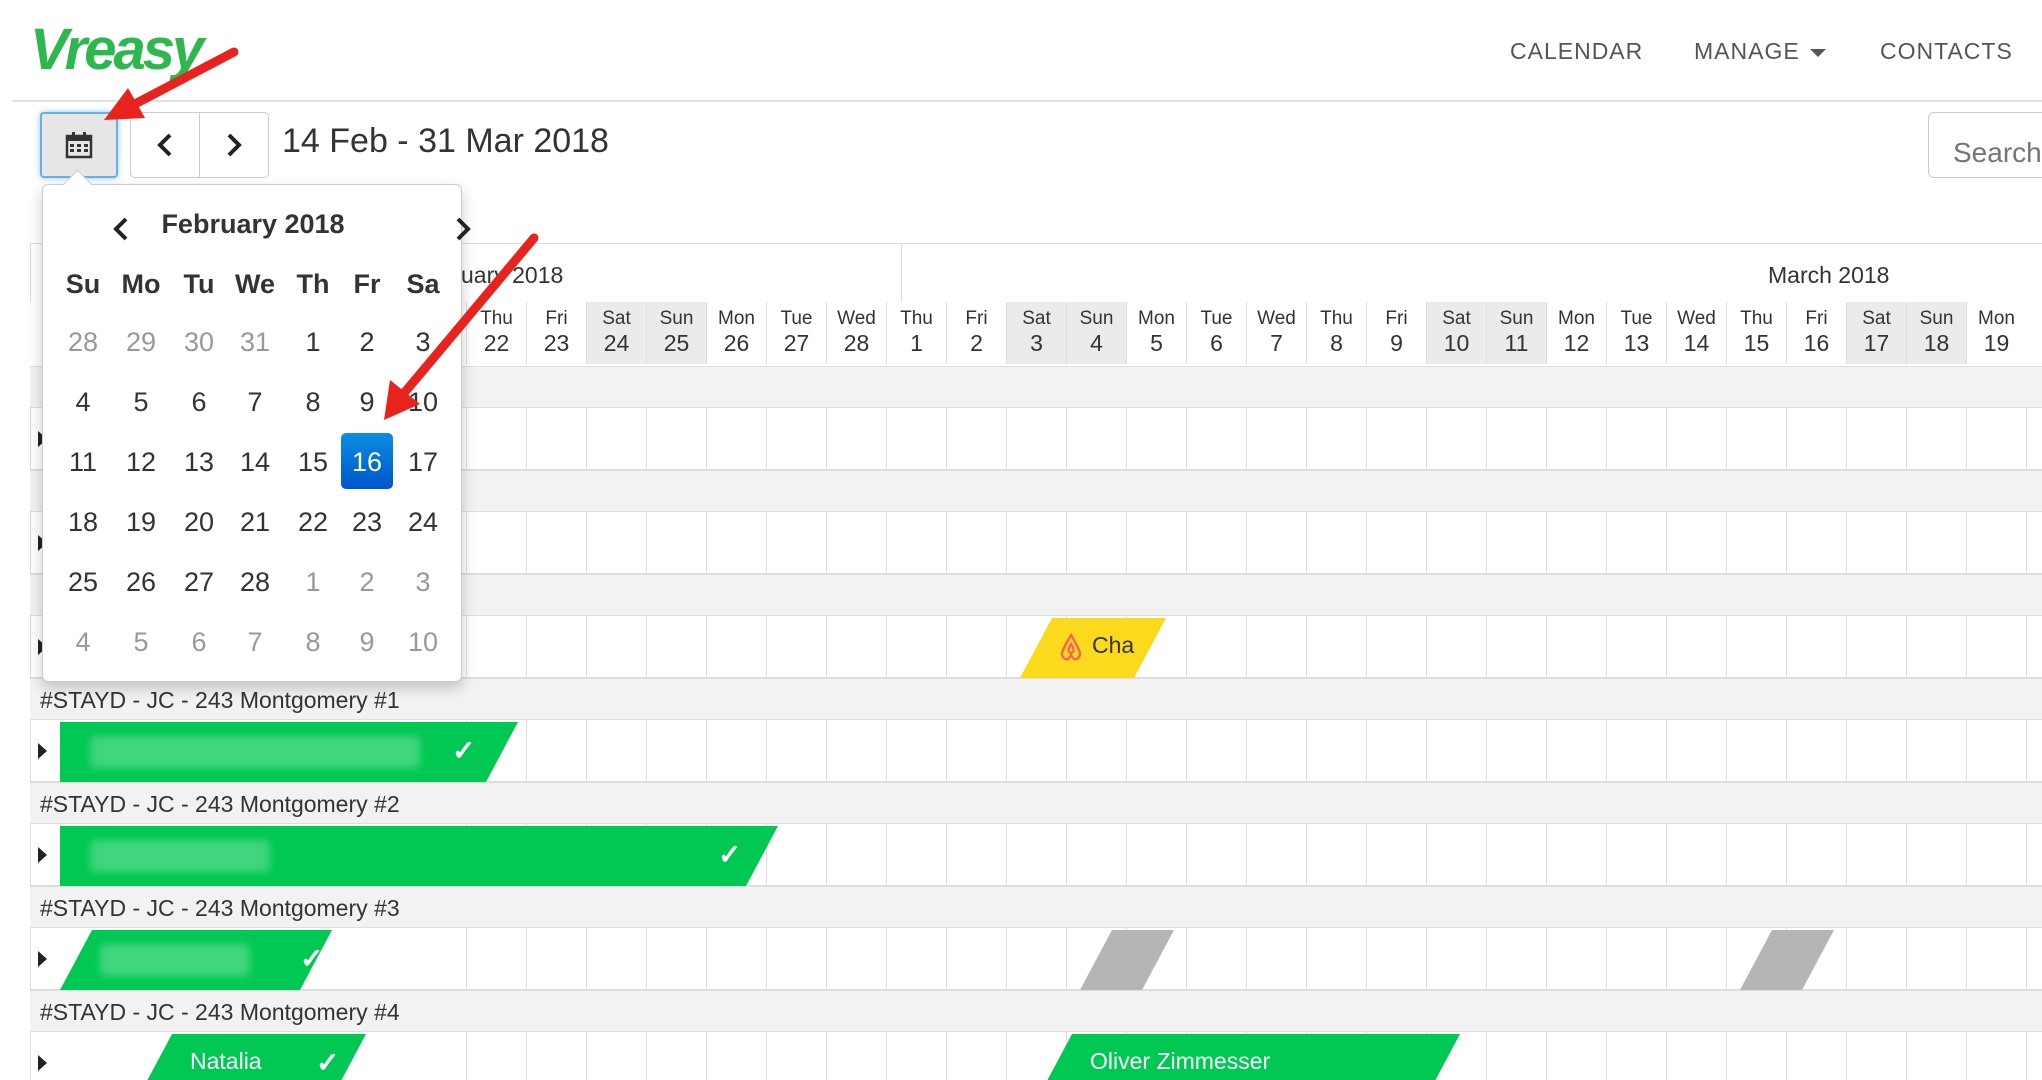 The height and width of the screenshot is (1080, 2042). Describe the element at coordinates (255, 341) in the screenshot. I see `datepicker-day: 31` at that location.